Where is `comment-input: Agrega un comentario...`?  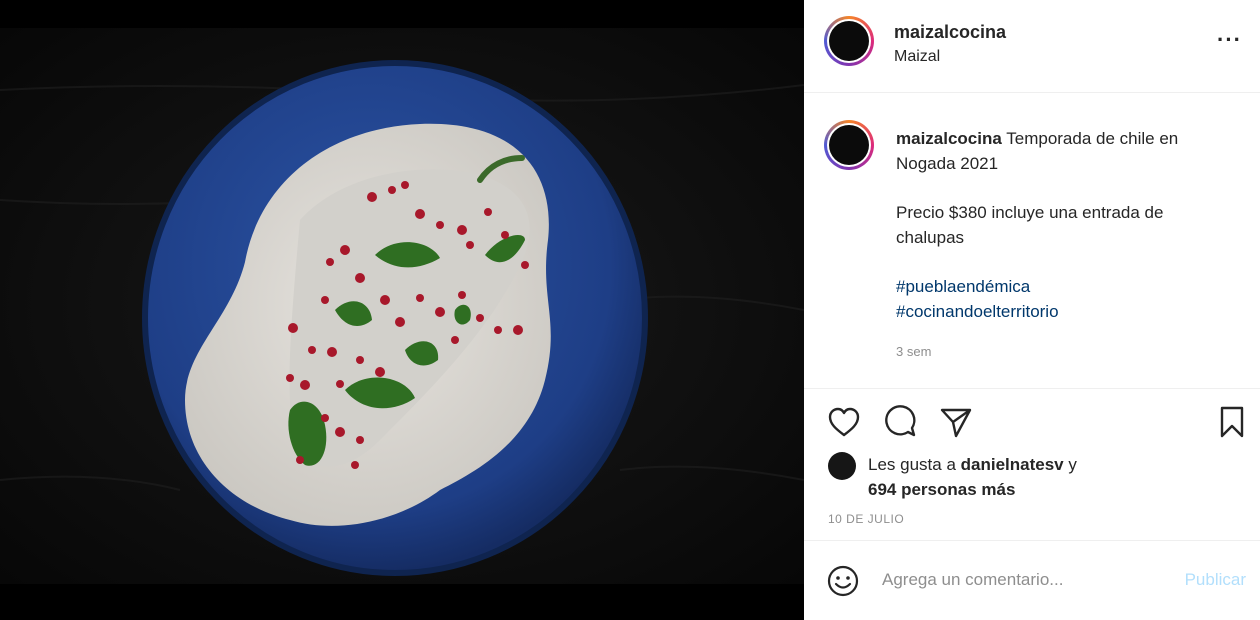
comment-input: Agrega un comentario... is located at coordinates (1022, 580).